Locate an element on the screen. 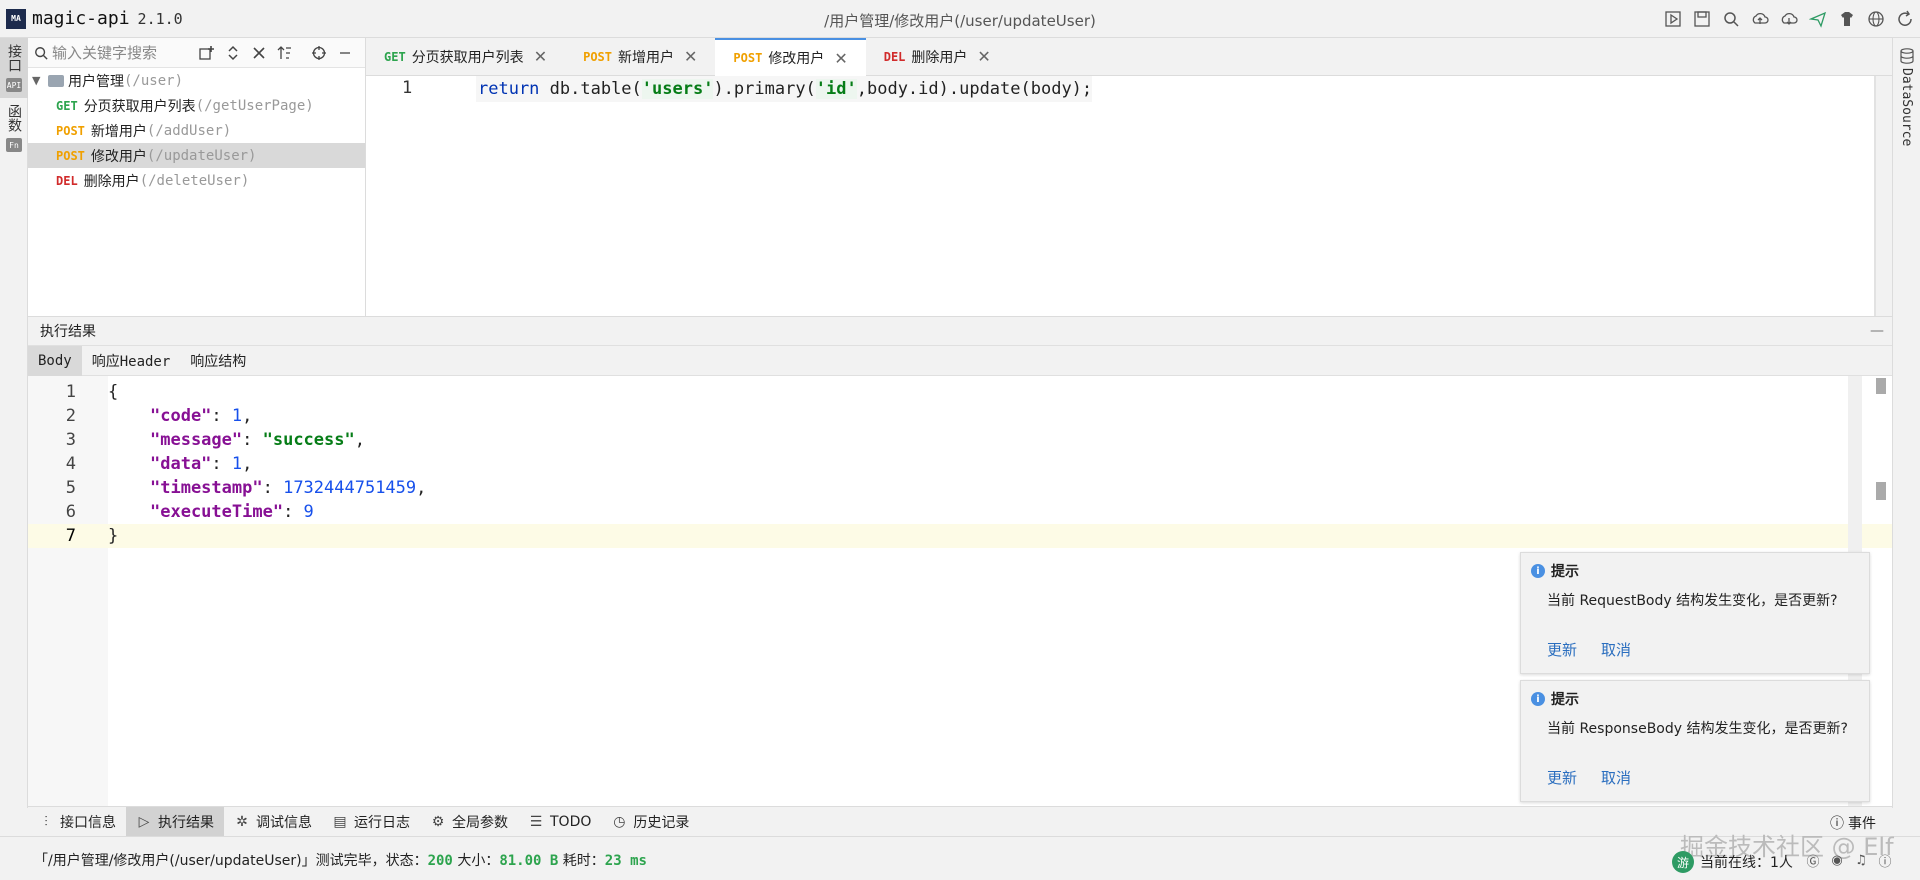 This screenshot has width=1920, height=880. tool-tab-global-params: ⚙ 全局参数 is located at coordinates (469, 822).